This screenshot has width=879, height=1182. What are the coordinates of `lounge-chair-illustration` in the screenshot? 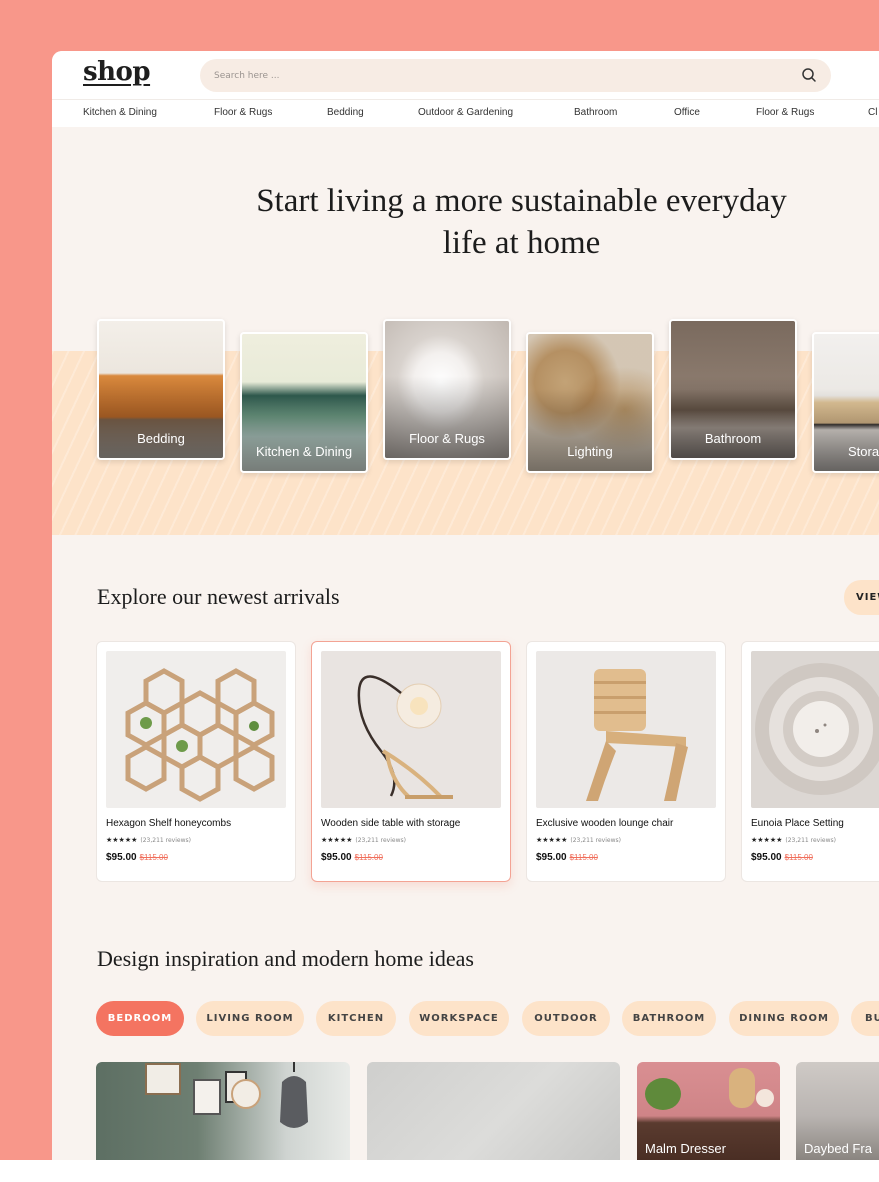 It's located at (637, 735).